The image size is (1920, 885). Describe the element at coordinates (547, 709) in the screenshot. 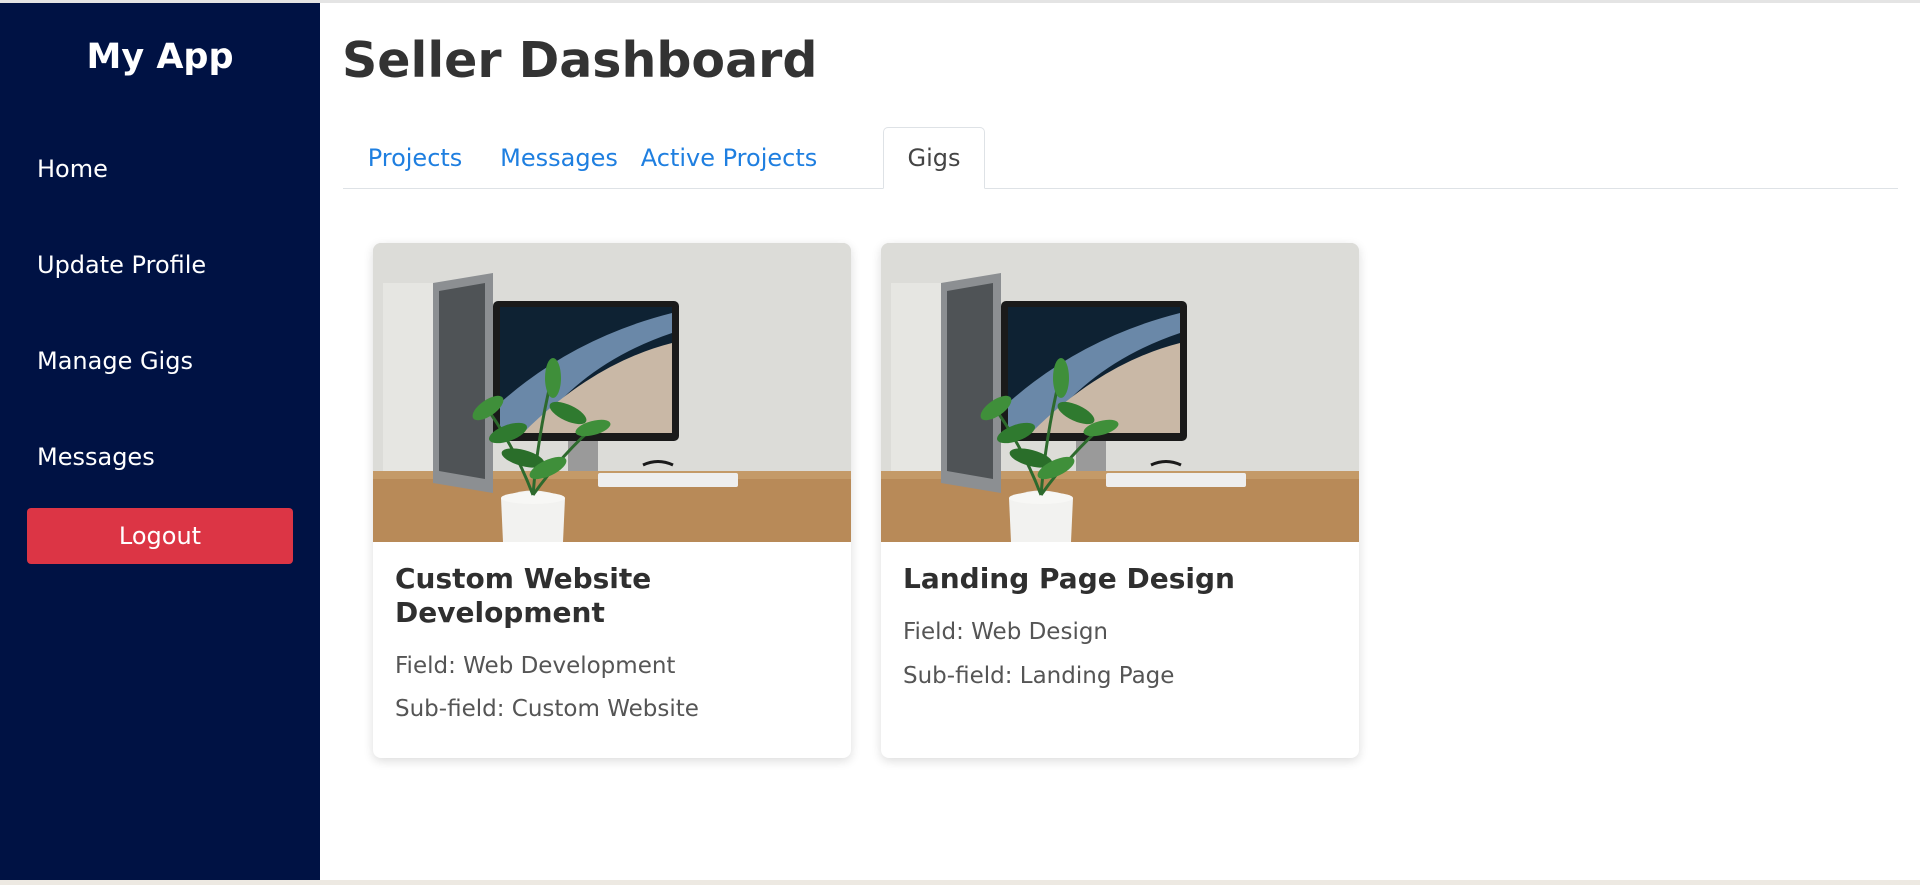

I see `gig-subfield: Sub-field: Custom Website` at that location.